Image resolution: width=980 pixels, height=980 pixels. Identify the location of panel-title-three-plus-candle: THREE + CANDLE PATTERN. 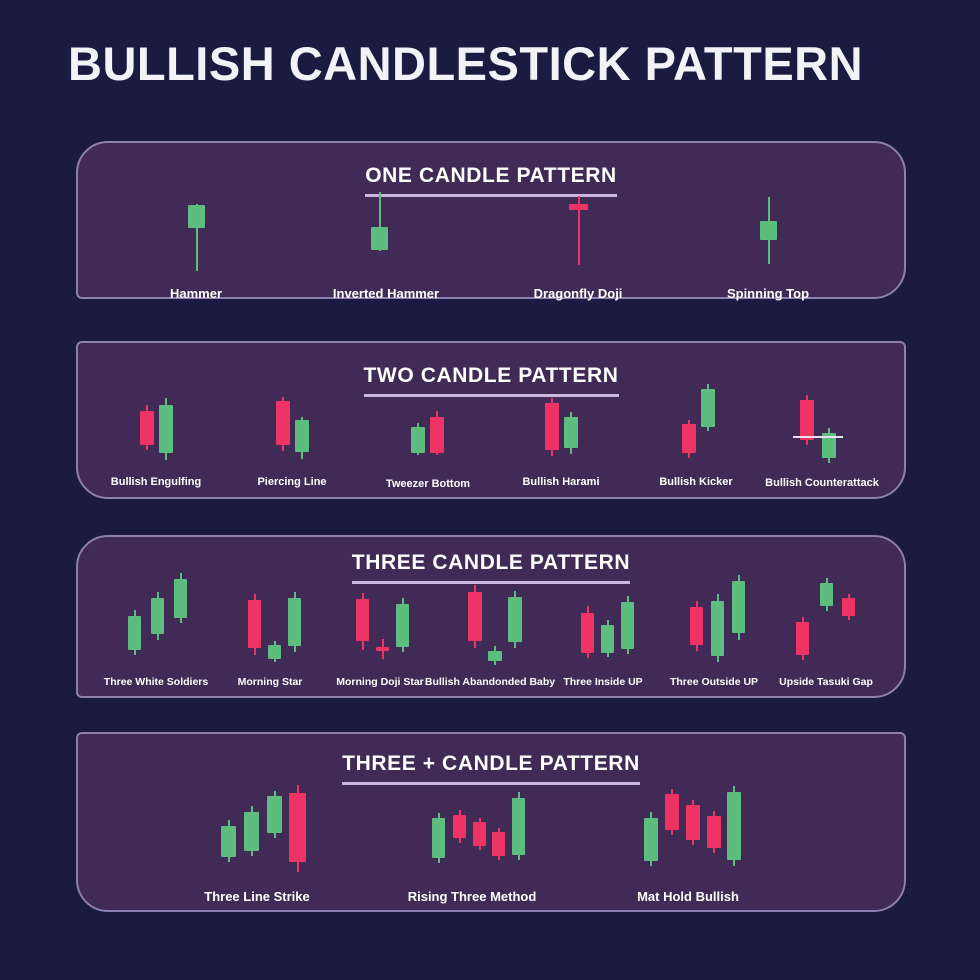
(491, 768).